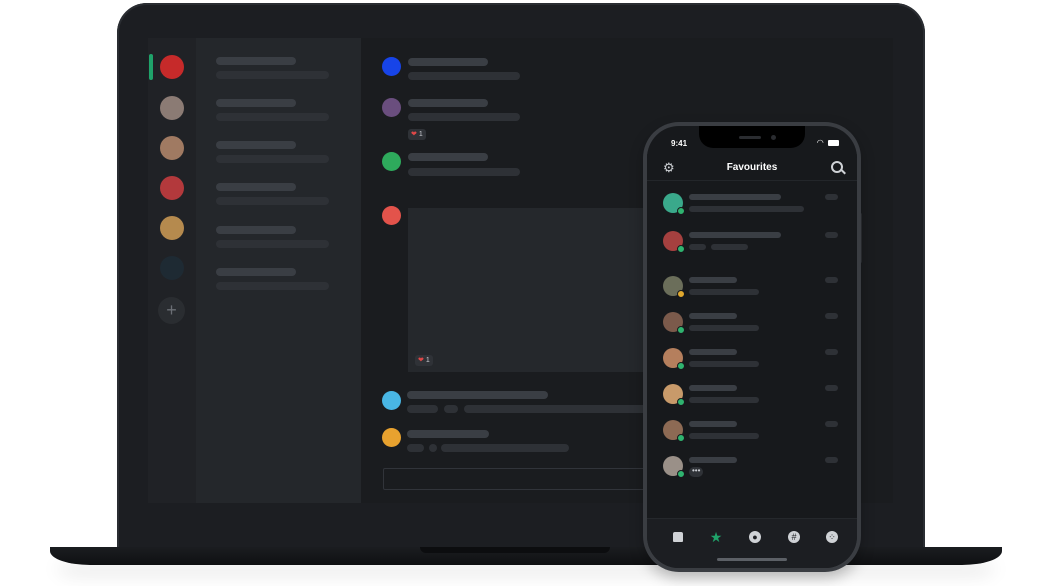 The height and width of the screenshot is (586, 1053). I want to click on active-server-indicator, so click(151, 67).